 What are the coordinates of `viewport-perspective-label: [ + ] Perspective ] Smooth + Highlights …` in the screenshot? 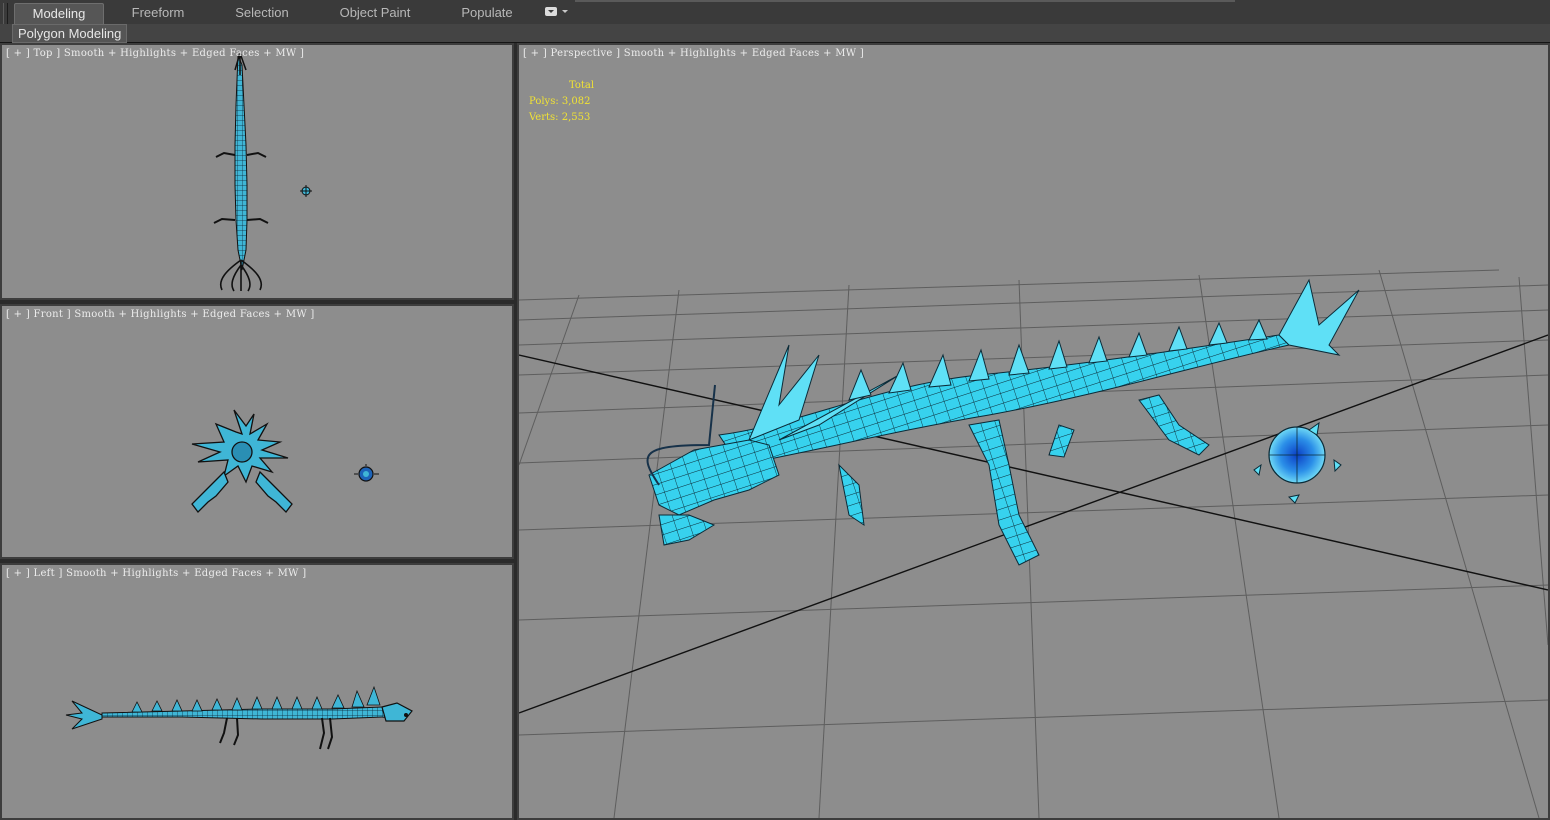 It's located at (693, 53).